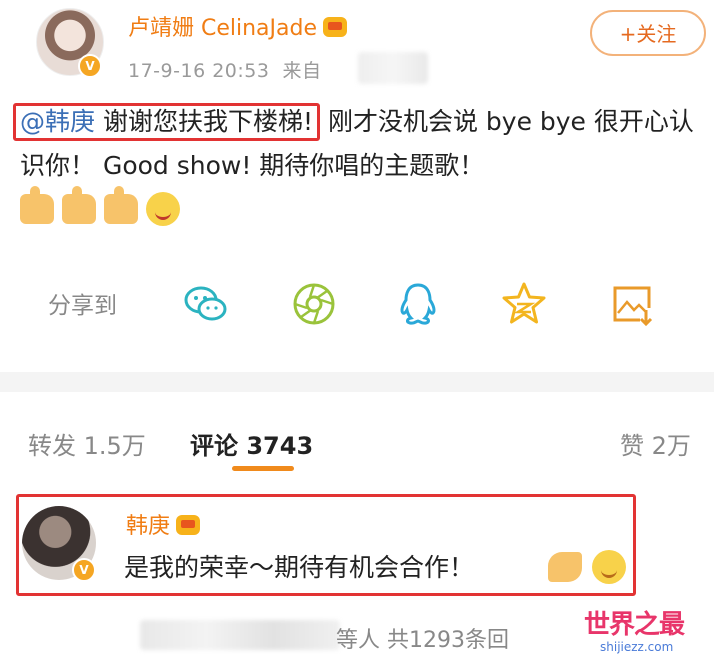 This screenshot has height=660, width=714. I want to click on mention-link: @韩庚, so click(57, 121).